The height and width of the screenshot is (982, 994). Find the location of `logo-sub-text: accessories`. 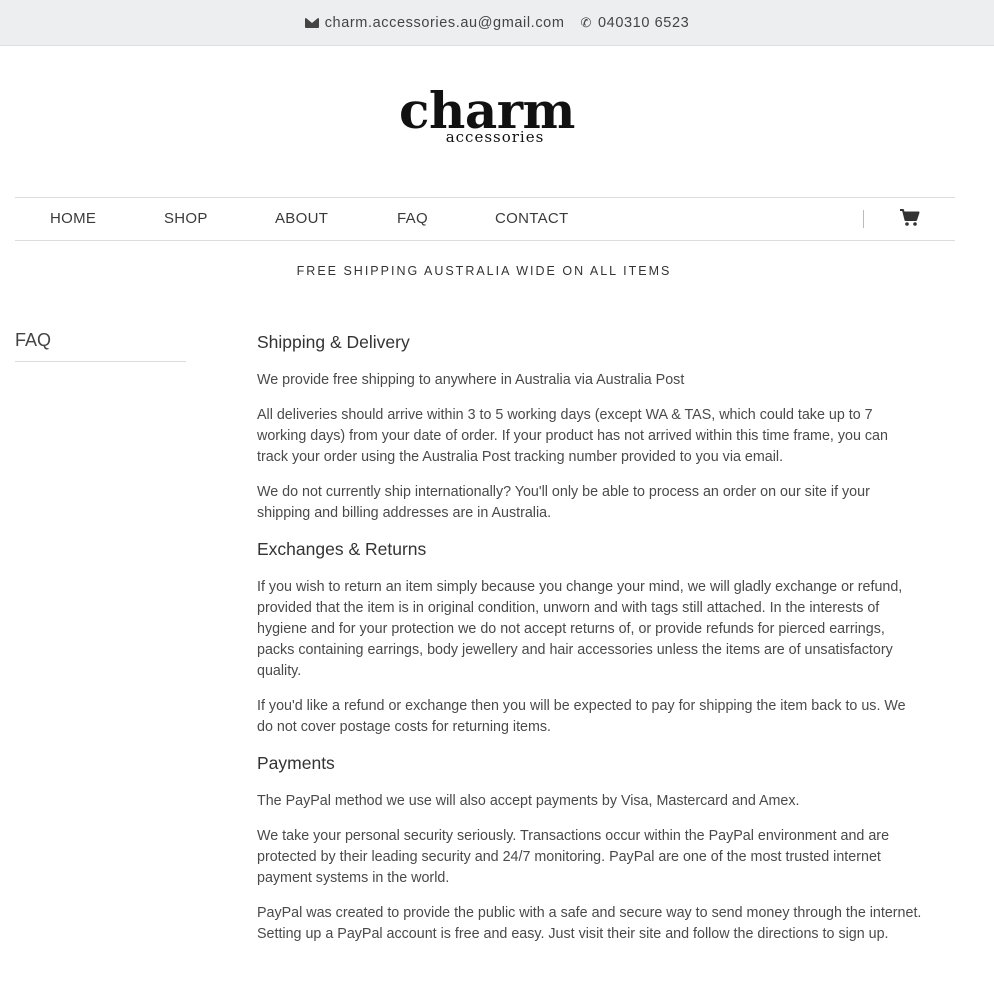

logo-sub-text: accessories is located at coordinates (495, 137).